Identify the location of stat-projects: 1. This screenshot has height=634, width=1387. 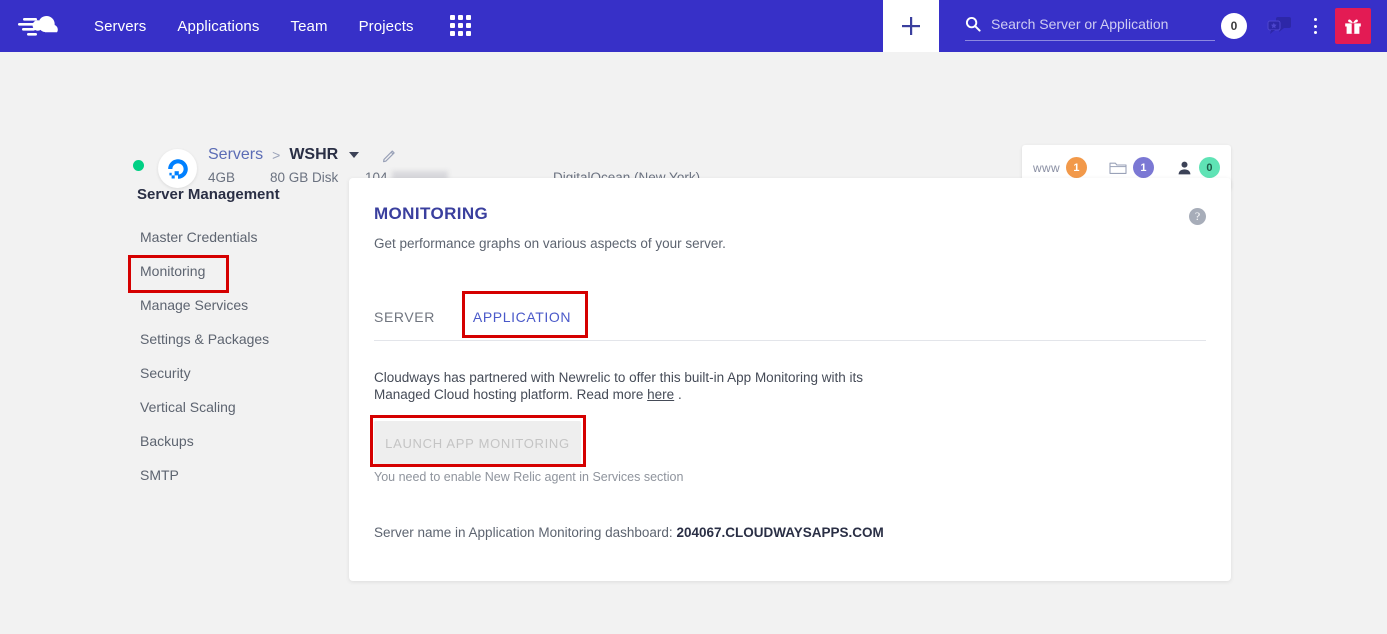
(1131, 167).